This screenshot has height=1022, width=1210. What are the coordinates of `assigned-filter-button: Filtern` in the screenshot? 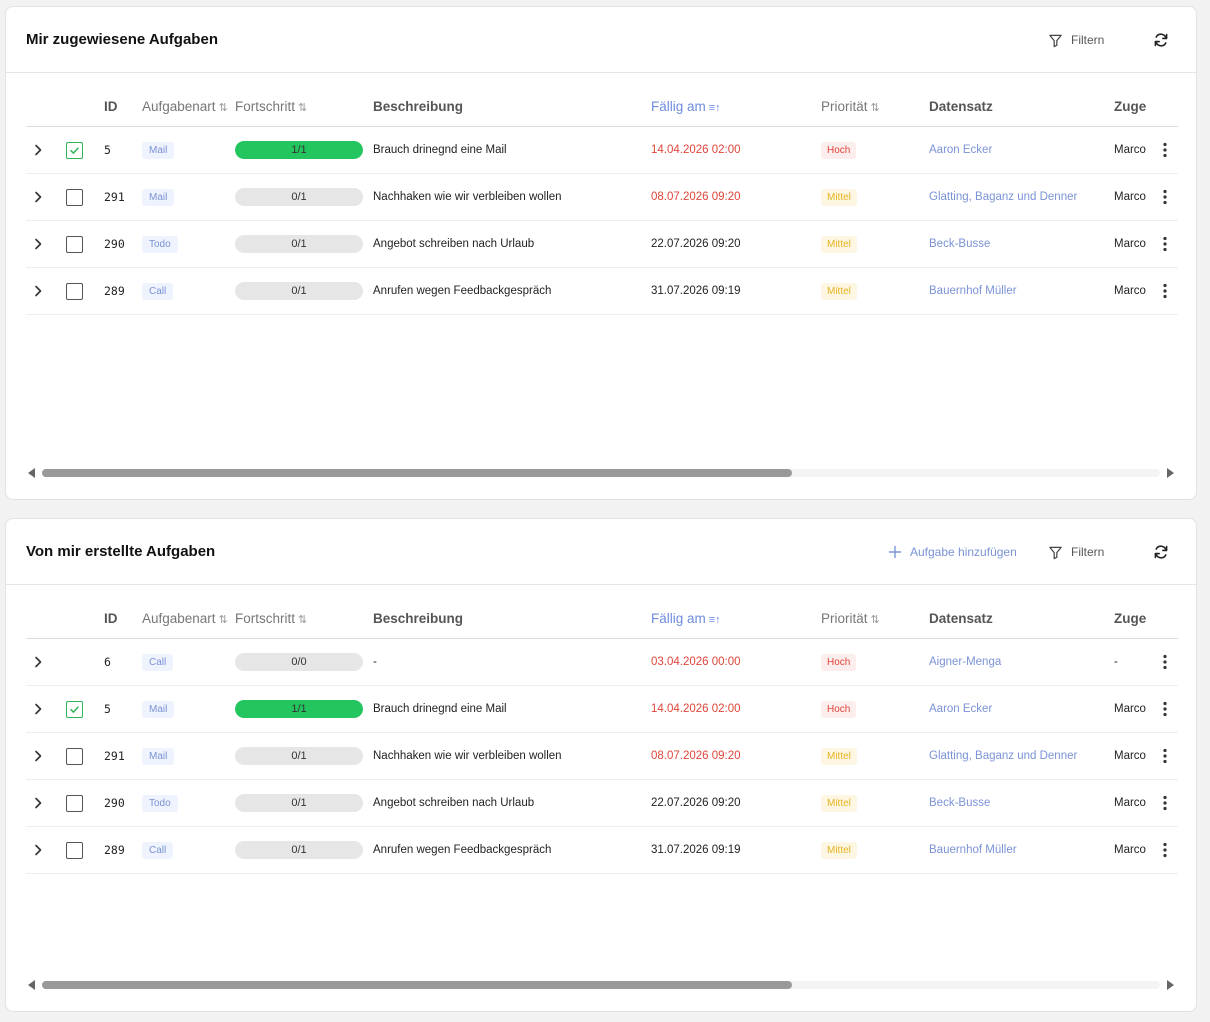 It's located at (1076, 40).